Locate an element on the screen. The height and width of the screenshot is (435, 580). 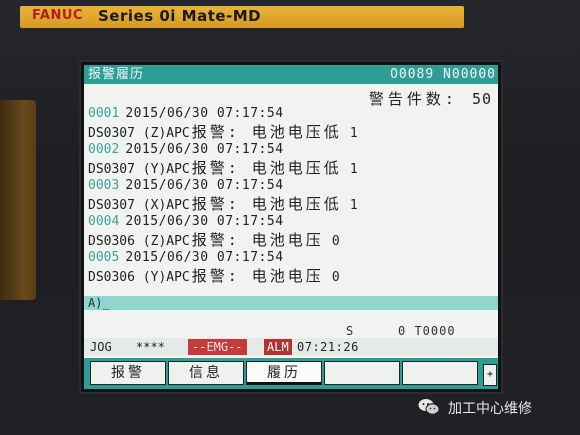
softkey-bar: 报警 信息 履历 + is located at coordinates (291, 373).